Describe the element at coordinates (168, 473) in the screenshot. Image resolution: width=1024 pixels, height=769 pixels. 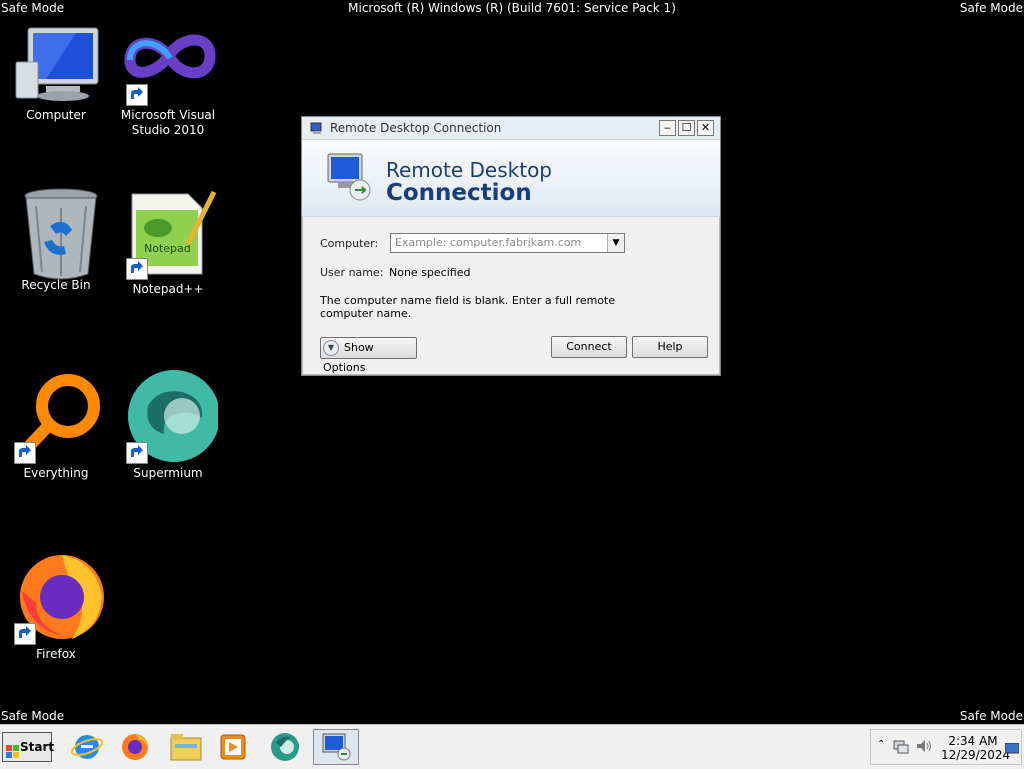
I see `desktop-icon-label: Supermium` at that location.